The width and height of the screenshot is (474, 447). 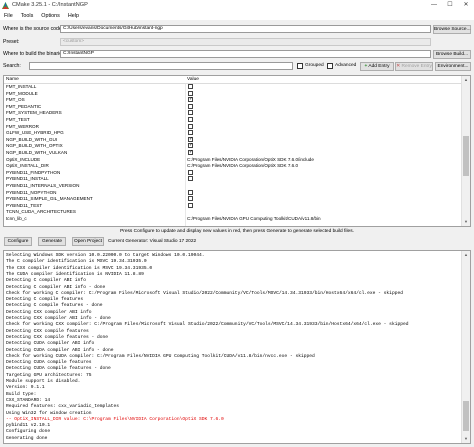 What do you see at coordinates (234, 192) in the screenshot?
I see `table-row: PYBIND11_NOPYTHON` at bounding box center [234, 192].